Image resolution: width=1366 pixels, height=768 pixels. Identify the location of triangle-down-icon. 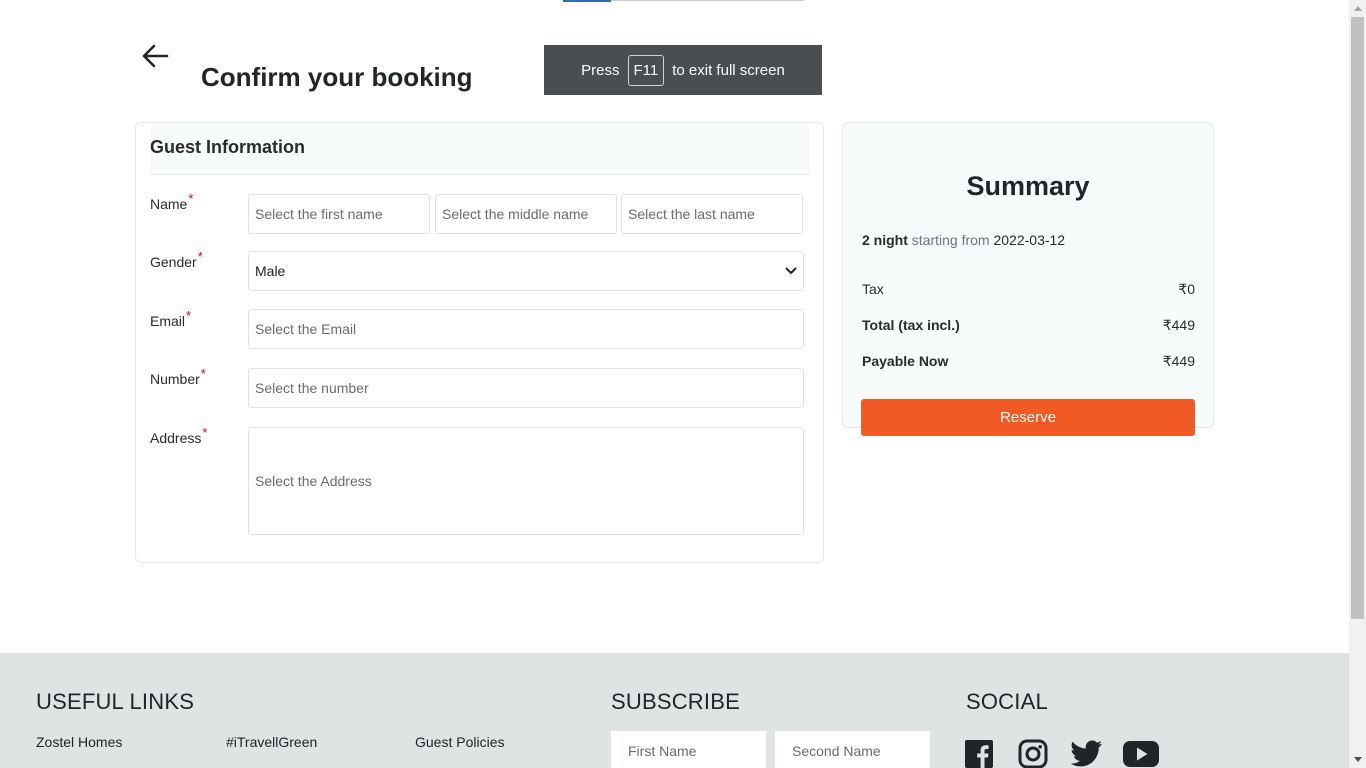
(1357, 759).